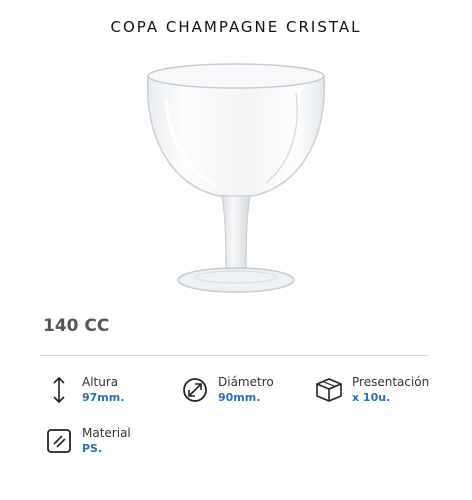 The height and width of the screenshot is (500, 472). I want to click on spec-material-value: PS., so click(92, 448).